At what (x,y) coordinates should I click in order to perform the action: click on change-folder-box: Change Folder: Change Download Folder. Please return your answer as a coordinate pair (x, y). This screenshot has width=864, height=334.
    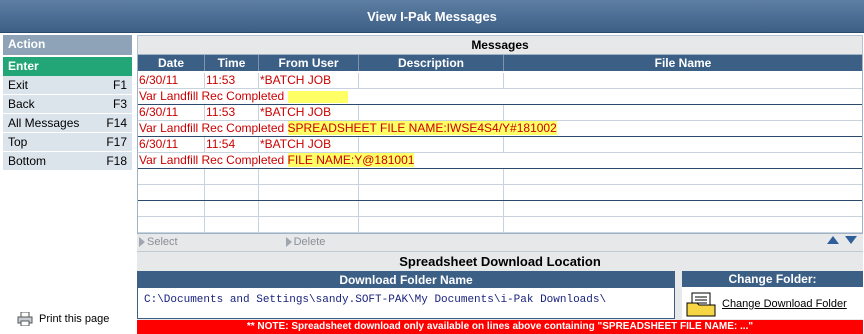
    Looking at the image, I should click on (772, 295).